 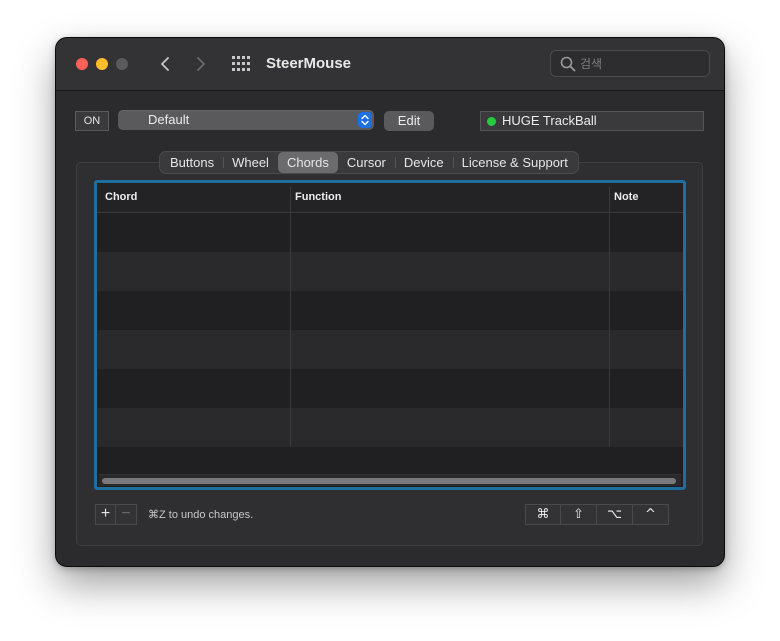 I want to click on control-key-button: ^, so click(x=651, y=514).